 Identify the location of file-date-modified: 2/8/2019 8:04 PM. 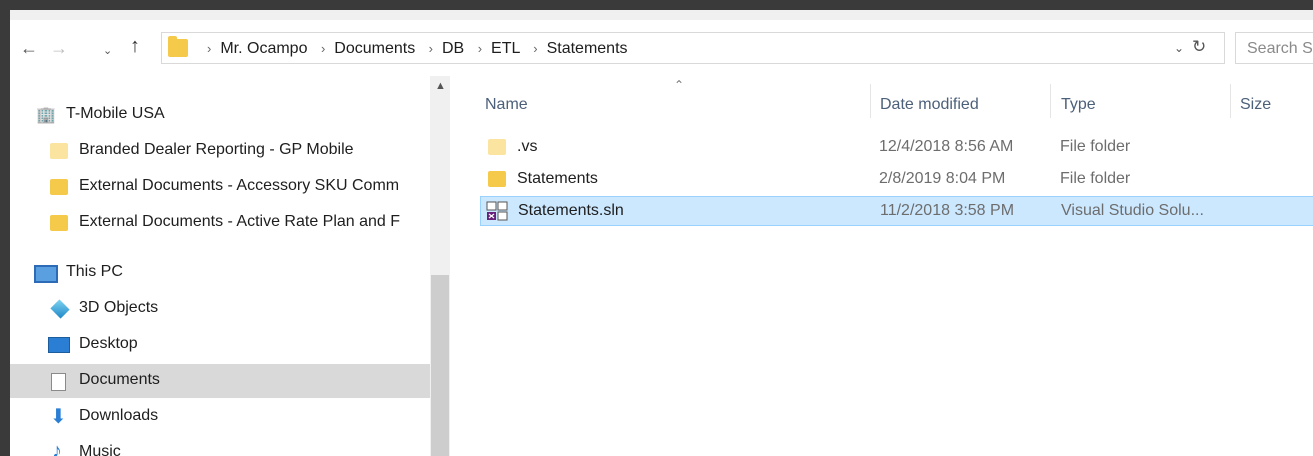
(942, 178).